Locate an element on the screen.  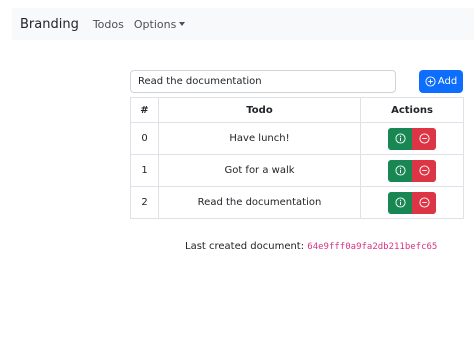
nav-link-options-label: Options is located at coordinates (155, 24).